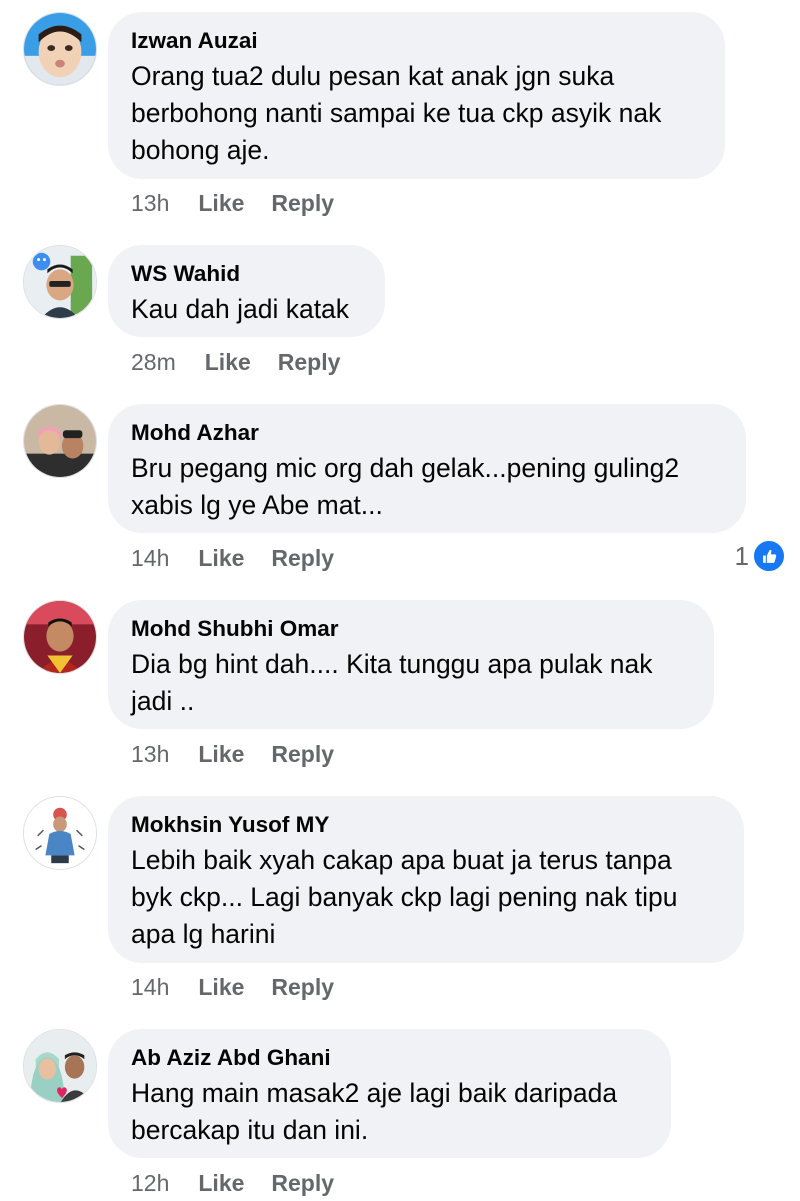 The image size is (800, 1201). I want to click on comment-timestamp: 28m, so click(153, 362).